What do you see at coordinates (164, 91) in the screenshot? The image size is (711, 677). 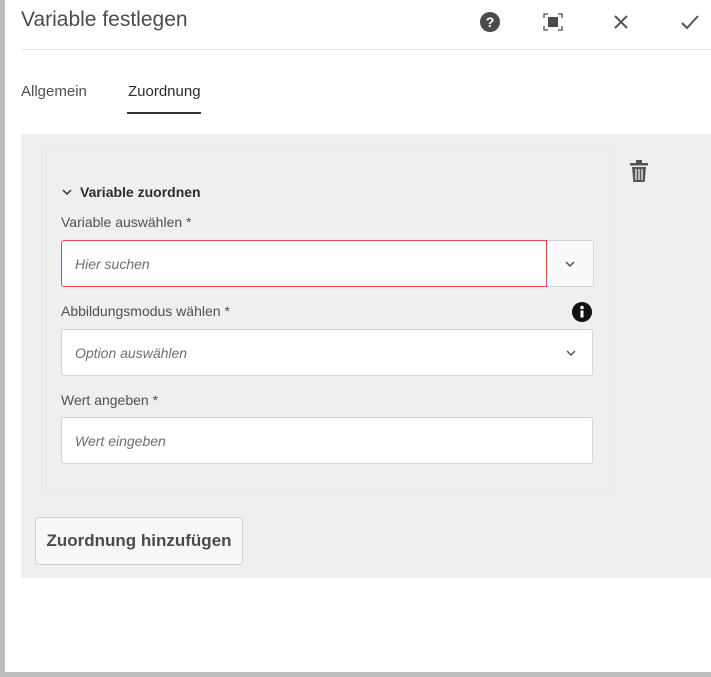 I see `tab-zuordnung: Zuordnung` at bounding box center [164, 91].